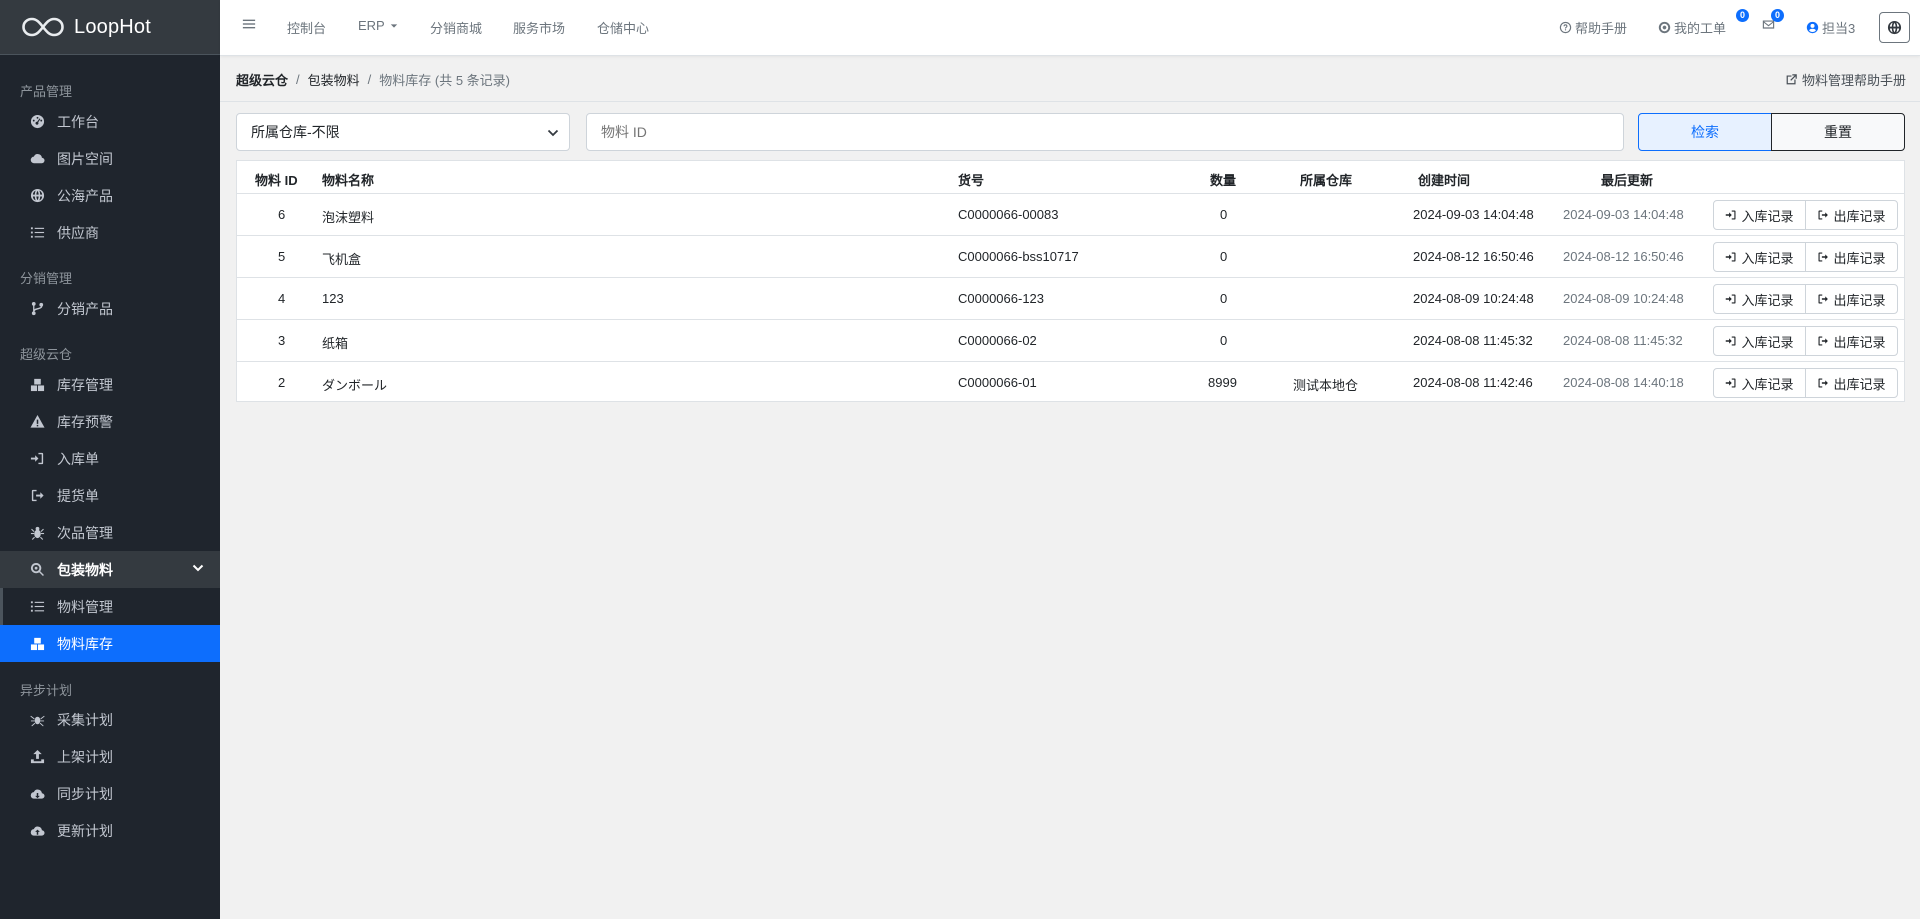  Describe the element at coordinates (1623, 256) in the screenshot. I see `cell-updated-time: 2024-08-12 16:50:46` at that location.